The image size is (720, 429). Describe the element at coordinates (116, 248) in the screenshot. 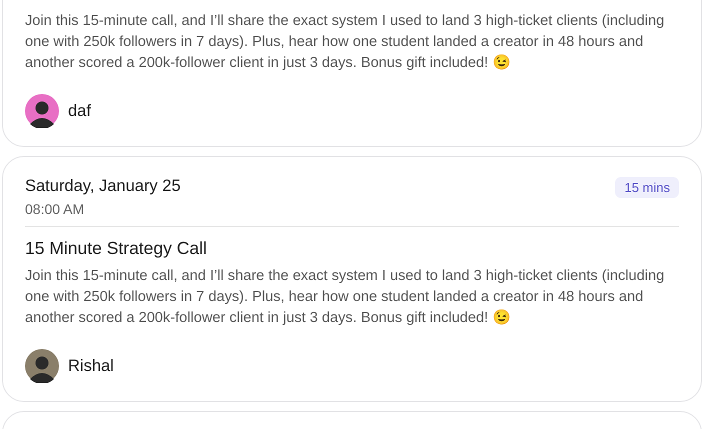

I see `session-title: 15 Minute Strategy Call` at that location.